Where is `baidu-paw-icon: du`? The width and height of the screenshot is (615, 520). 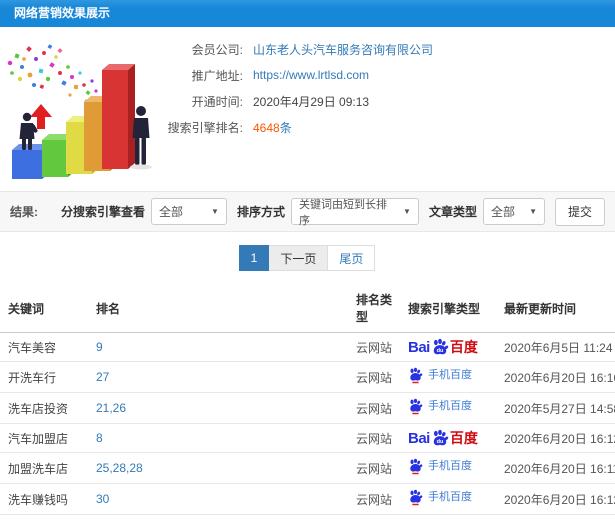
baidu-paw-icon: du is located at coordinates (441, 437).